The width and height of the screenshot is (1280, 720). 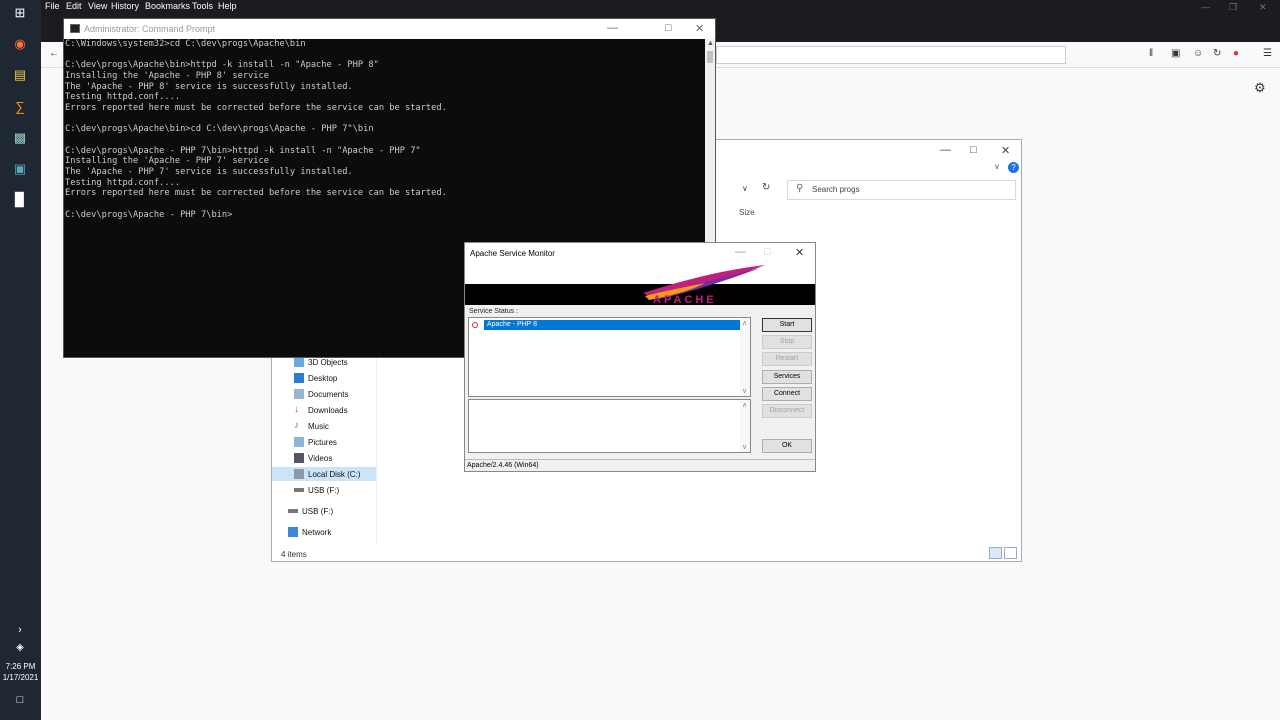 What do you see at coordinates (512, 253) in the screenshot?
I see `asm-title: Apache Service Monitor` at bounding box center [512, 253].